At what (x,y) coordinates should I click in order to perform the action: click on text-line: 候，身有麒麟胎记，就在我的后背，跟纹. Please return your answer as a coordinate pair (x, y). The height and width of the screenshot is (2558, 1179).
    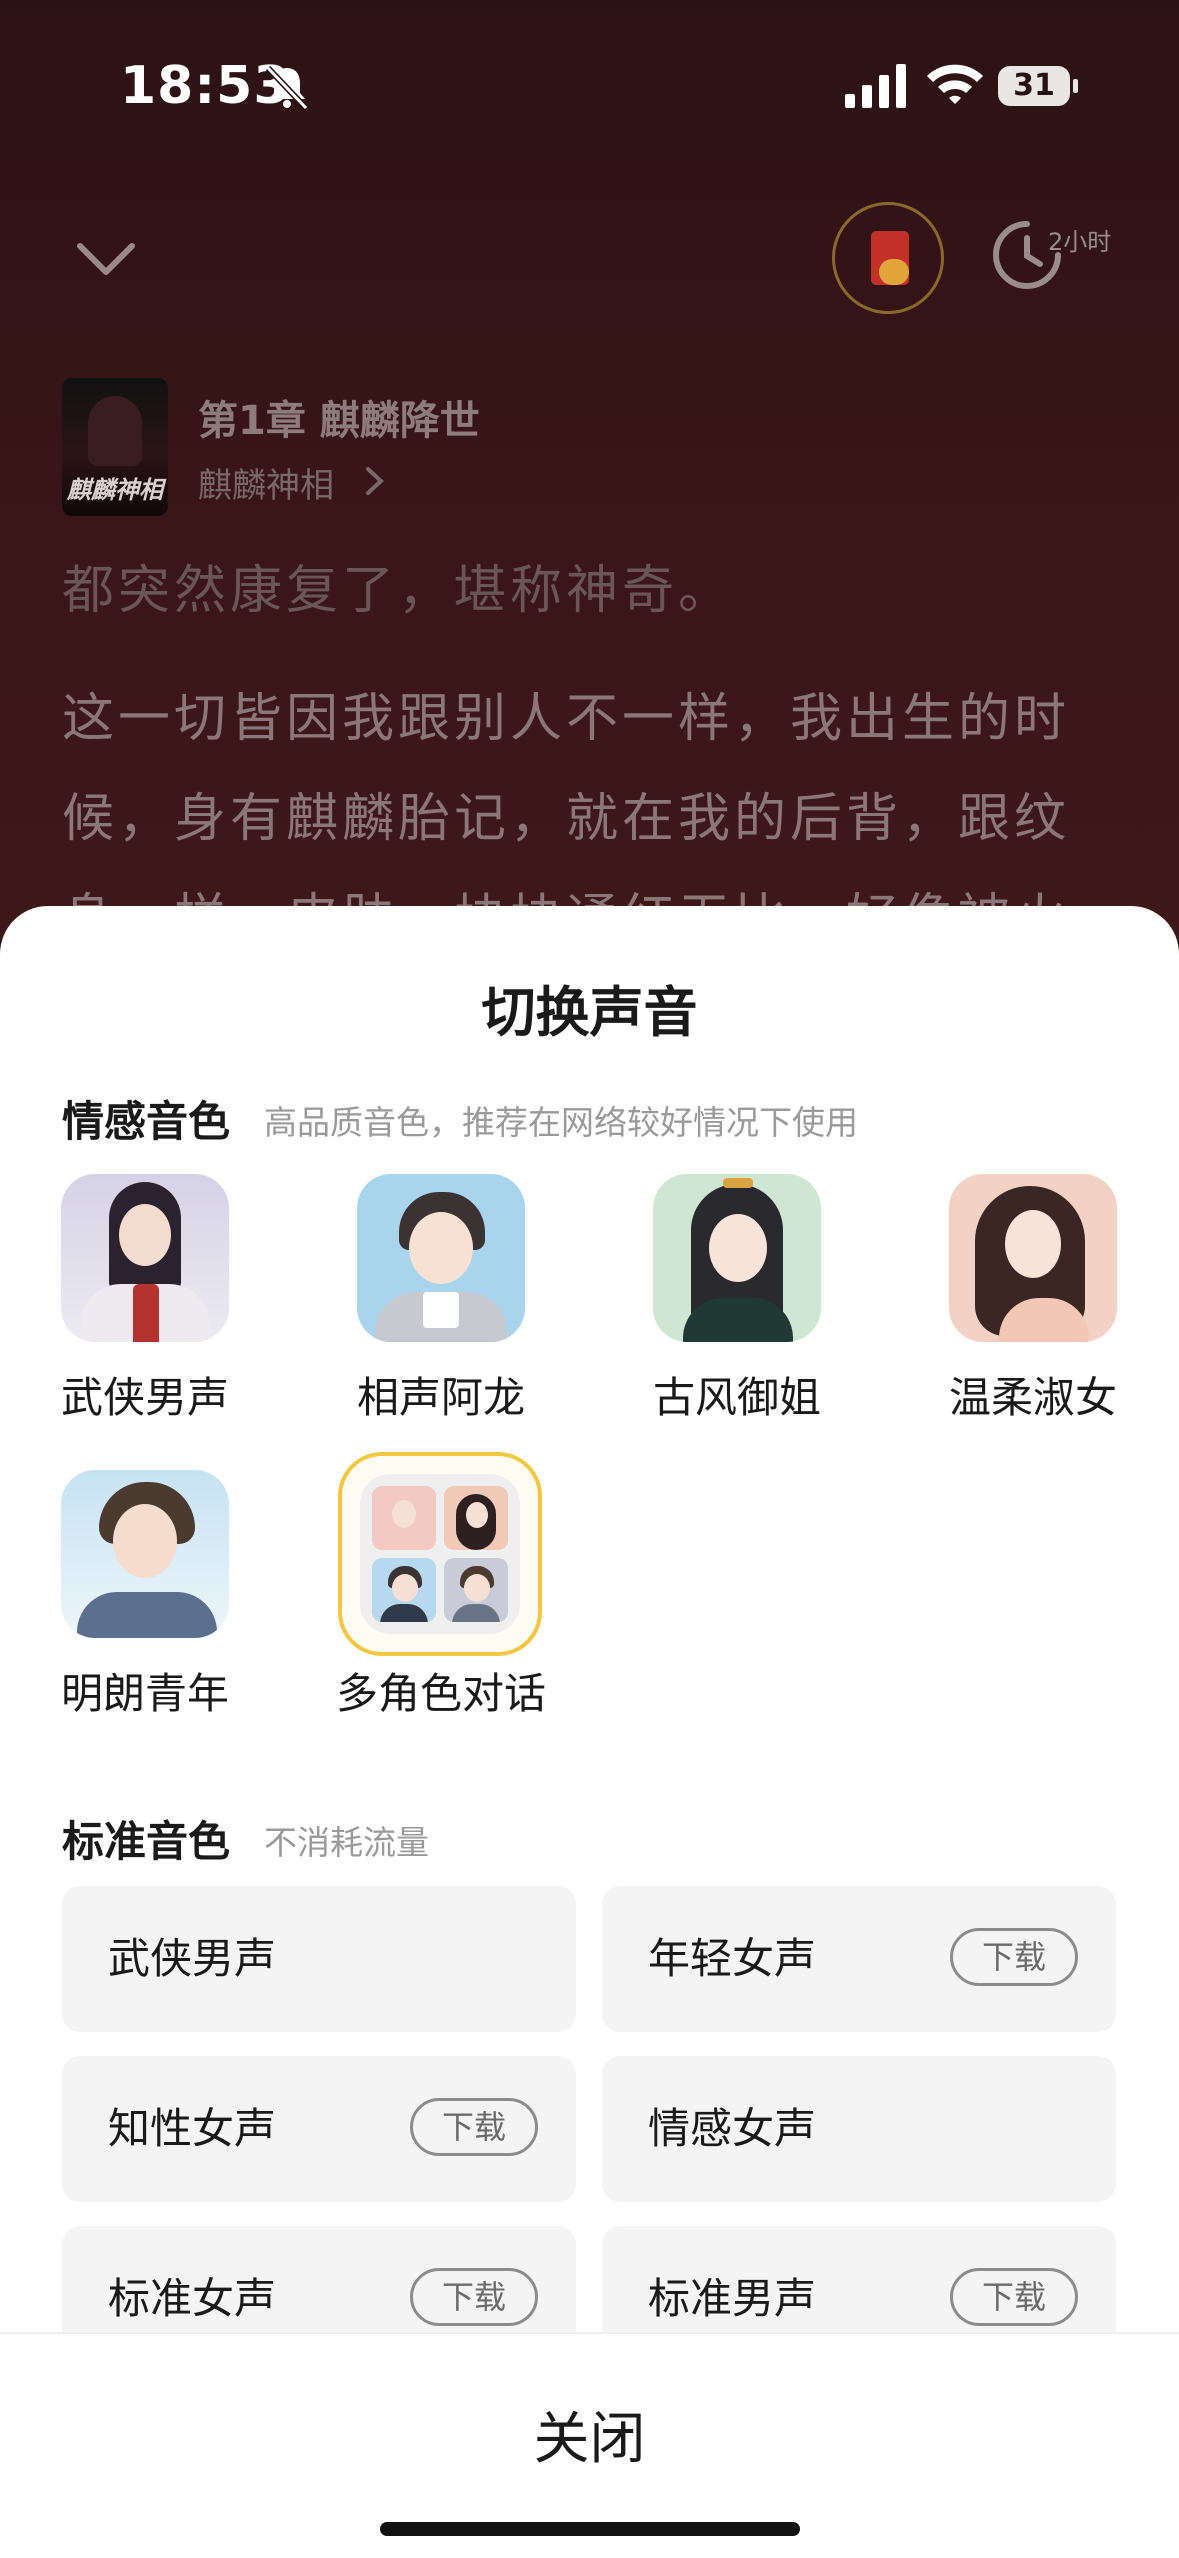
    Looking at the image, I should click on (566, 819).